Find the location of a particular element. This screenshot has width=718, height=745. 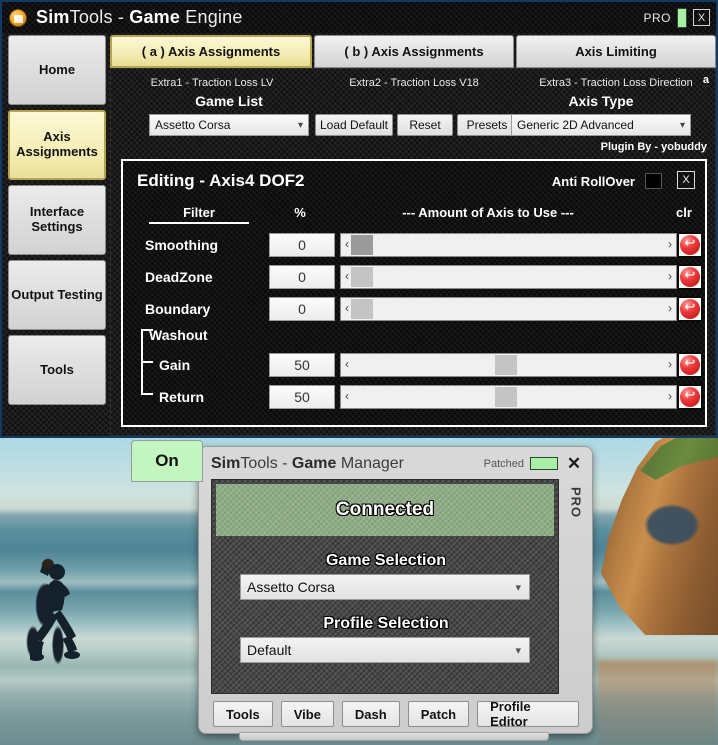

filter-row-gain: Gain 50 ‹ › is located at coordinates (414, 365).